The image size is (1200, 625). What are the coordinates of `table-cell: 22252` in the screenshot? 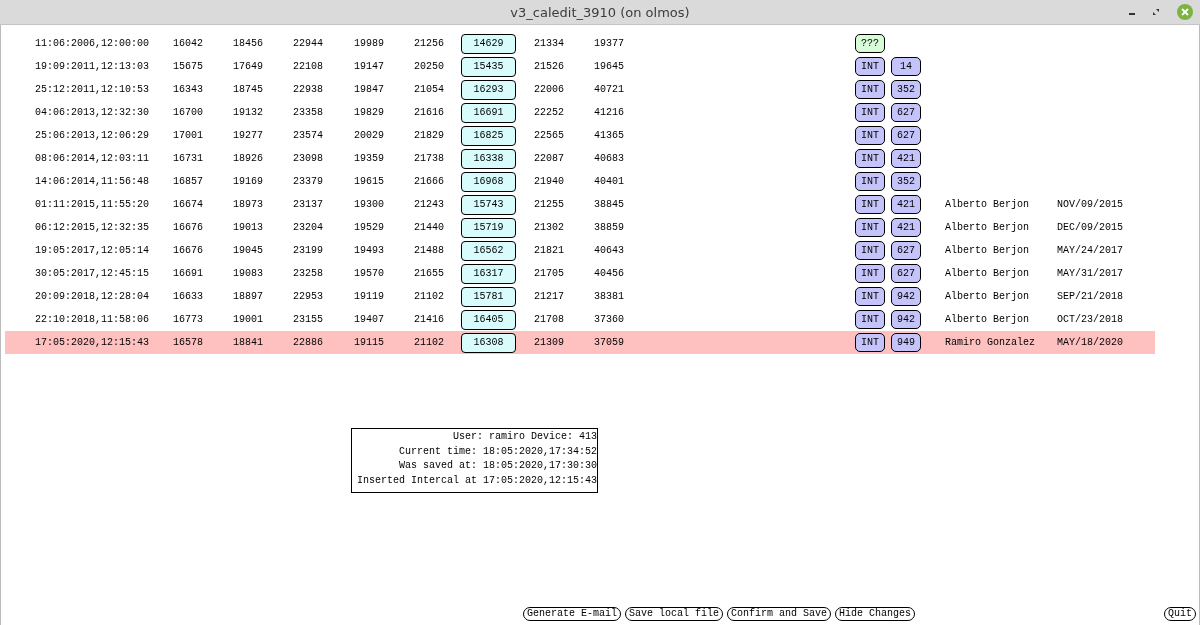 It's located at (549, 112).